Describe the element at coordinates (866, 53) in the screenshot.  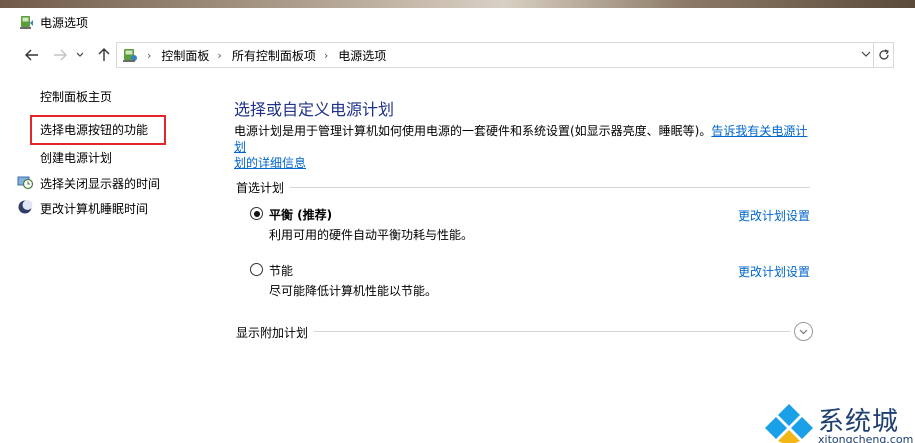
I see `address-history-dropdown-icon` at that location.